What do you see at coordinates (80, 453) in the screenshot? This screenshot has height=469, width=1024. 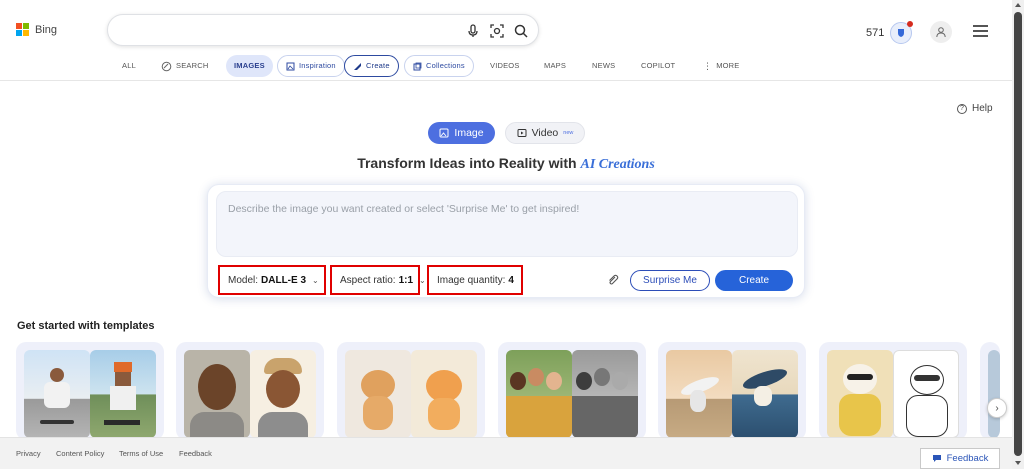 I see `footer-link-content-policy: Content Policy` at bounding box center [80, 453].